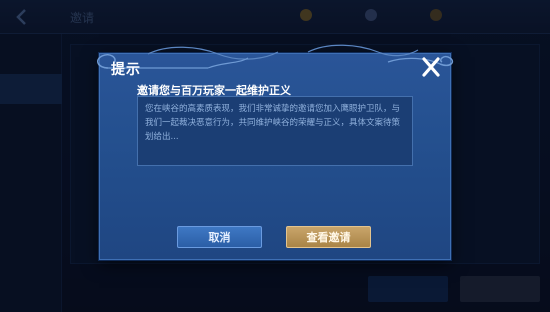  I want to click on view-invite-button: 查看邀请, so click(328, 237).